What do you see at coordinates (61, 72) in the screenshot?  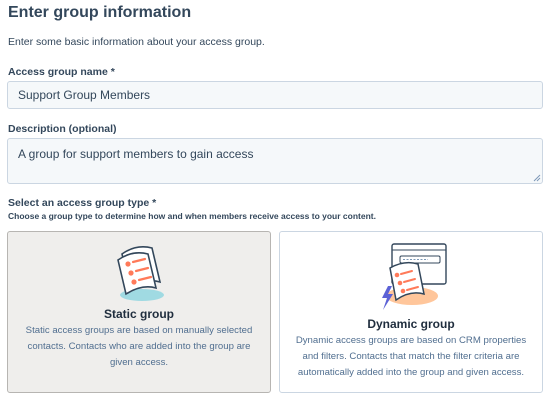 I see `access-group-name-label: Access group name *` at bounding box center [61, 72].